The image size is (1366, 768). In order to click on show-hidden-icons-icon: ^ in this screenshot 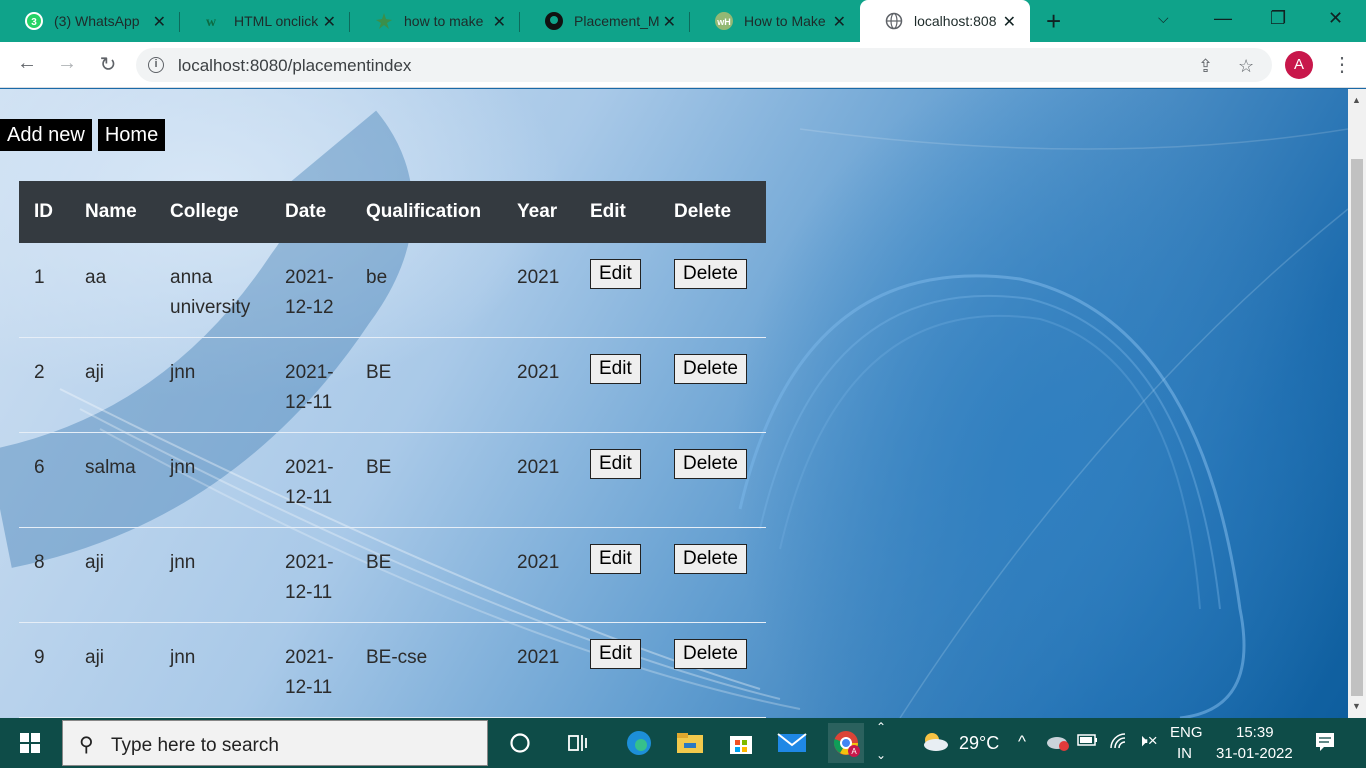, I will do `click(1022, 742)`.